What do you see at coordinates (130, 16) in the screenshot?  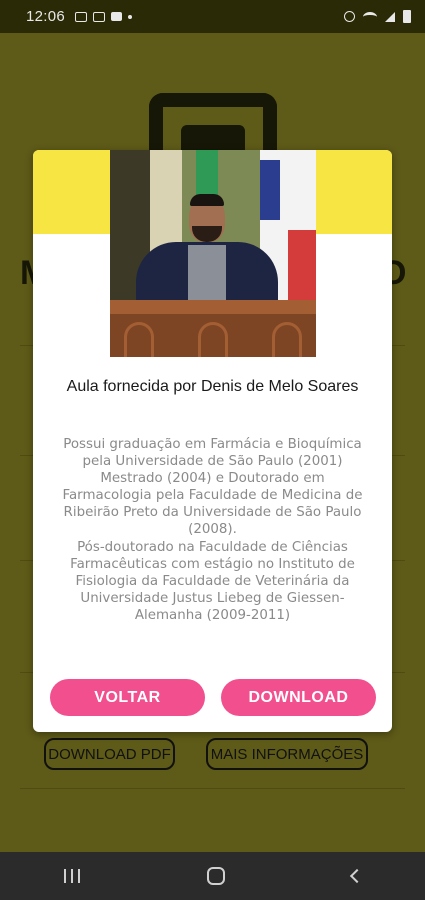 I see `dot-icon` at bounding box center [130, 16].